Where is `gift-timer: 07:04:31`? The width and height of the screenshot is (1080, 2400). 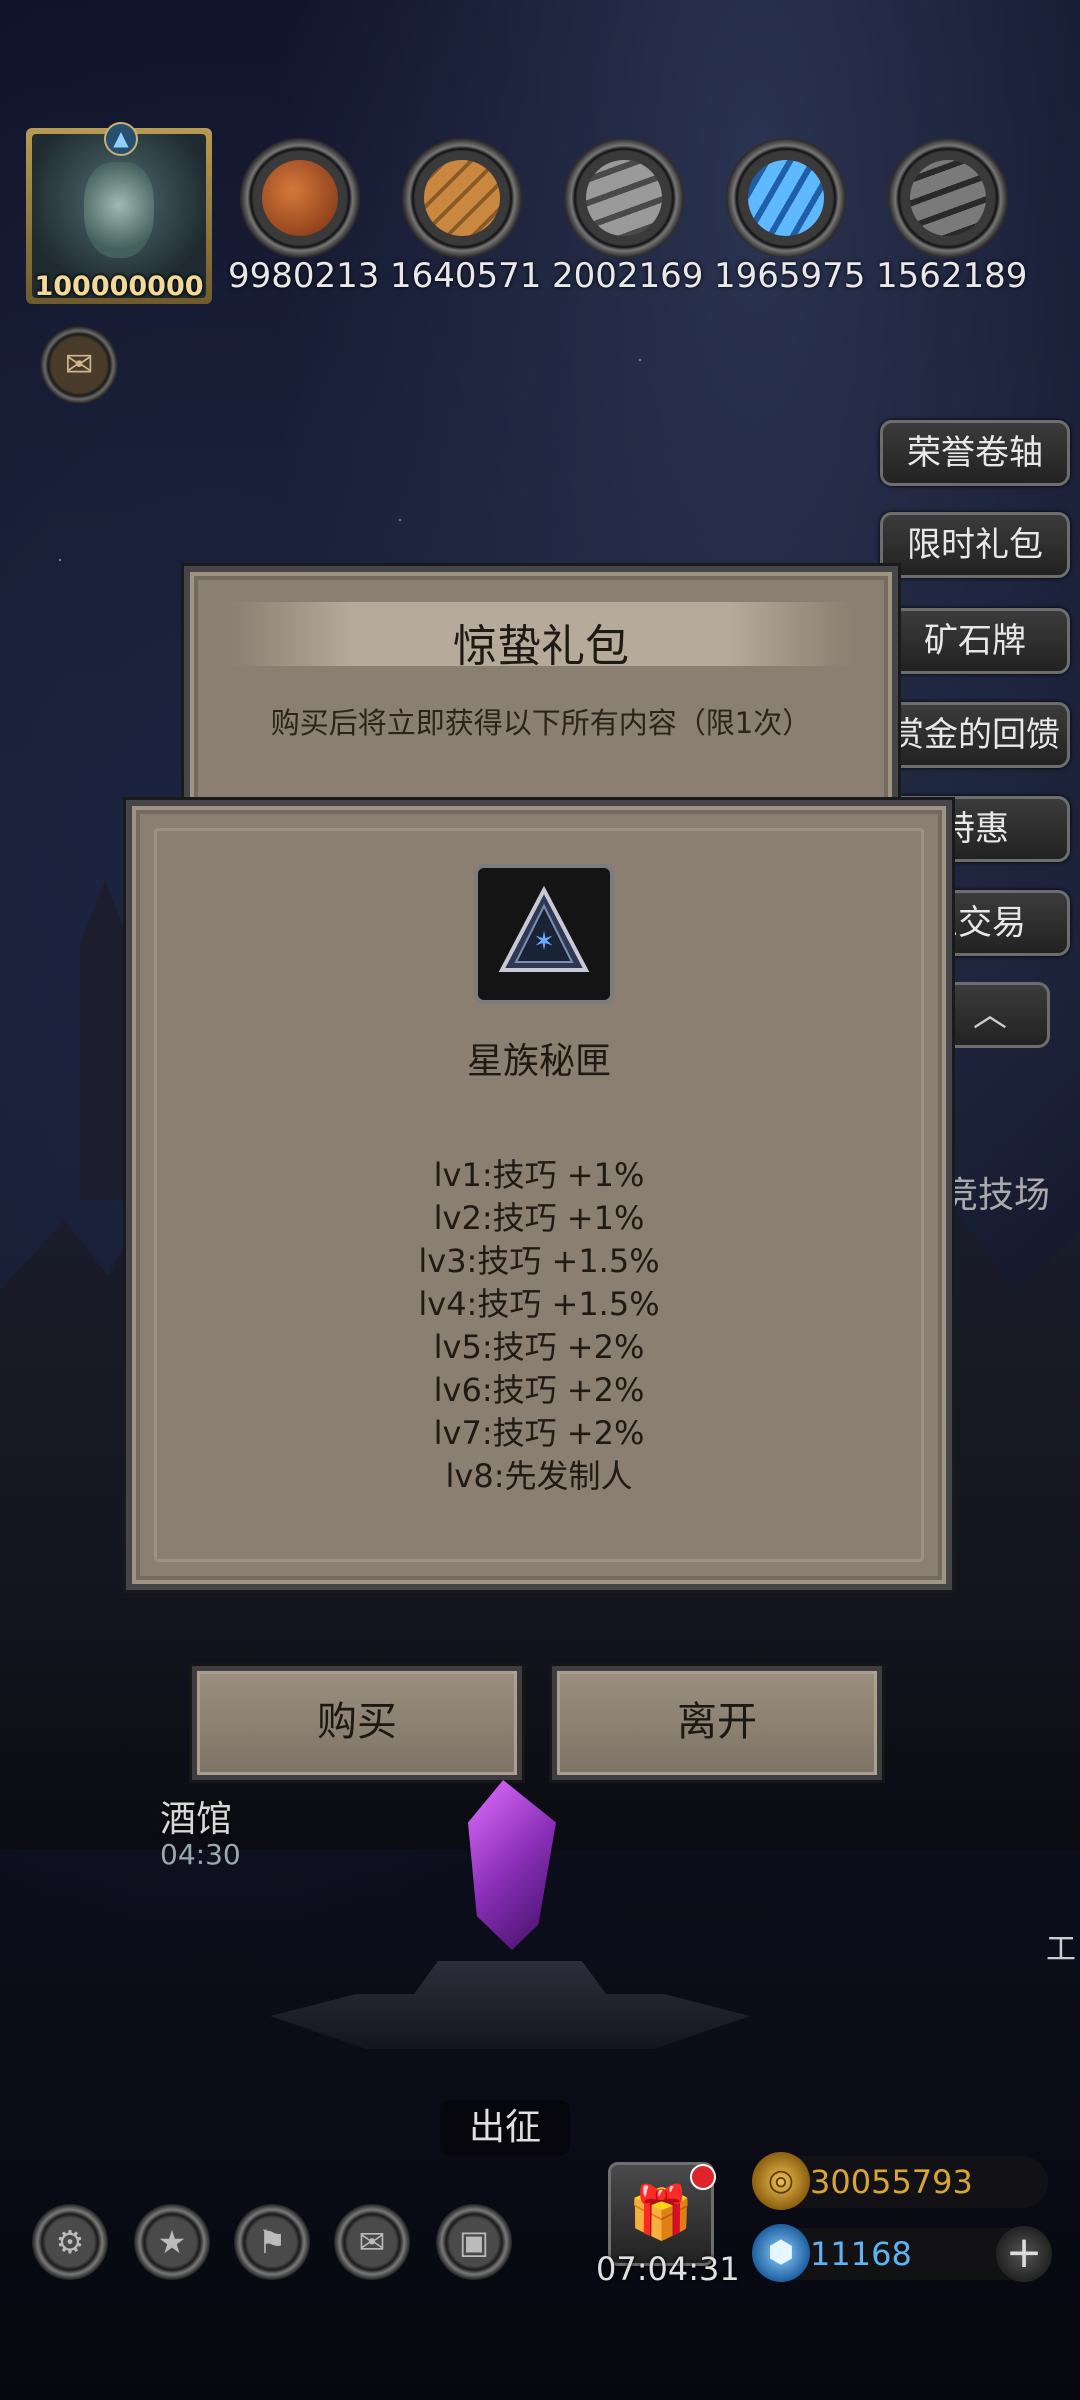
gift-timer: 07:04:31 is located at coordinates (668, 2269).